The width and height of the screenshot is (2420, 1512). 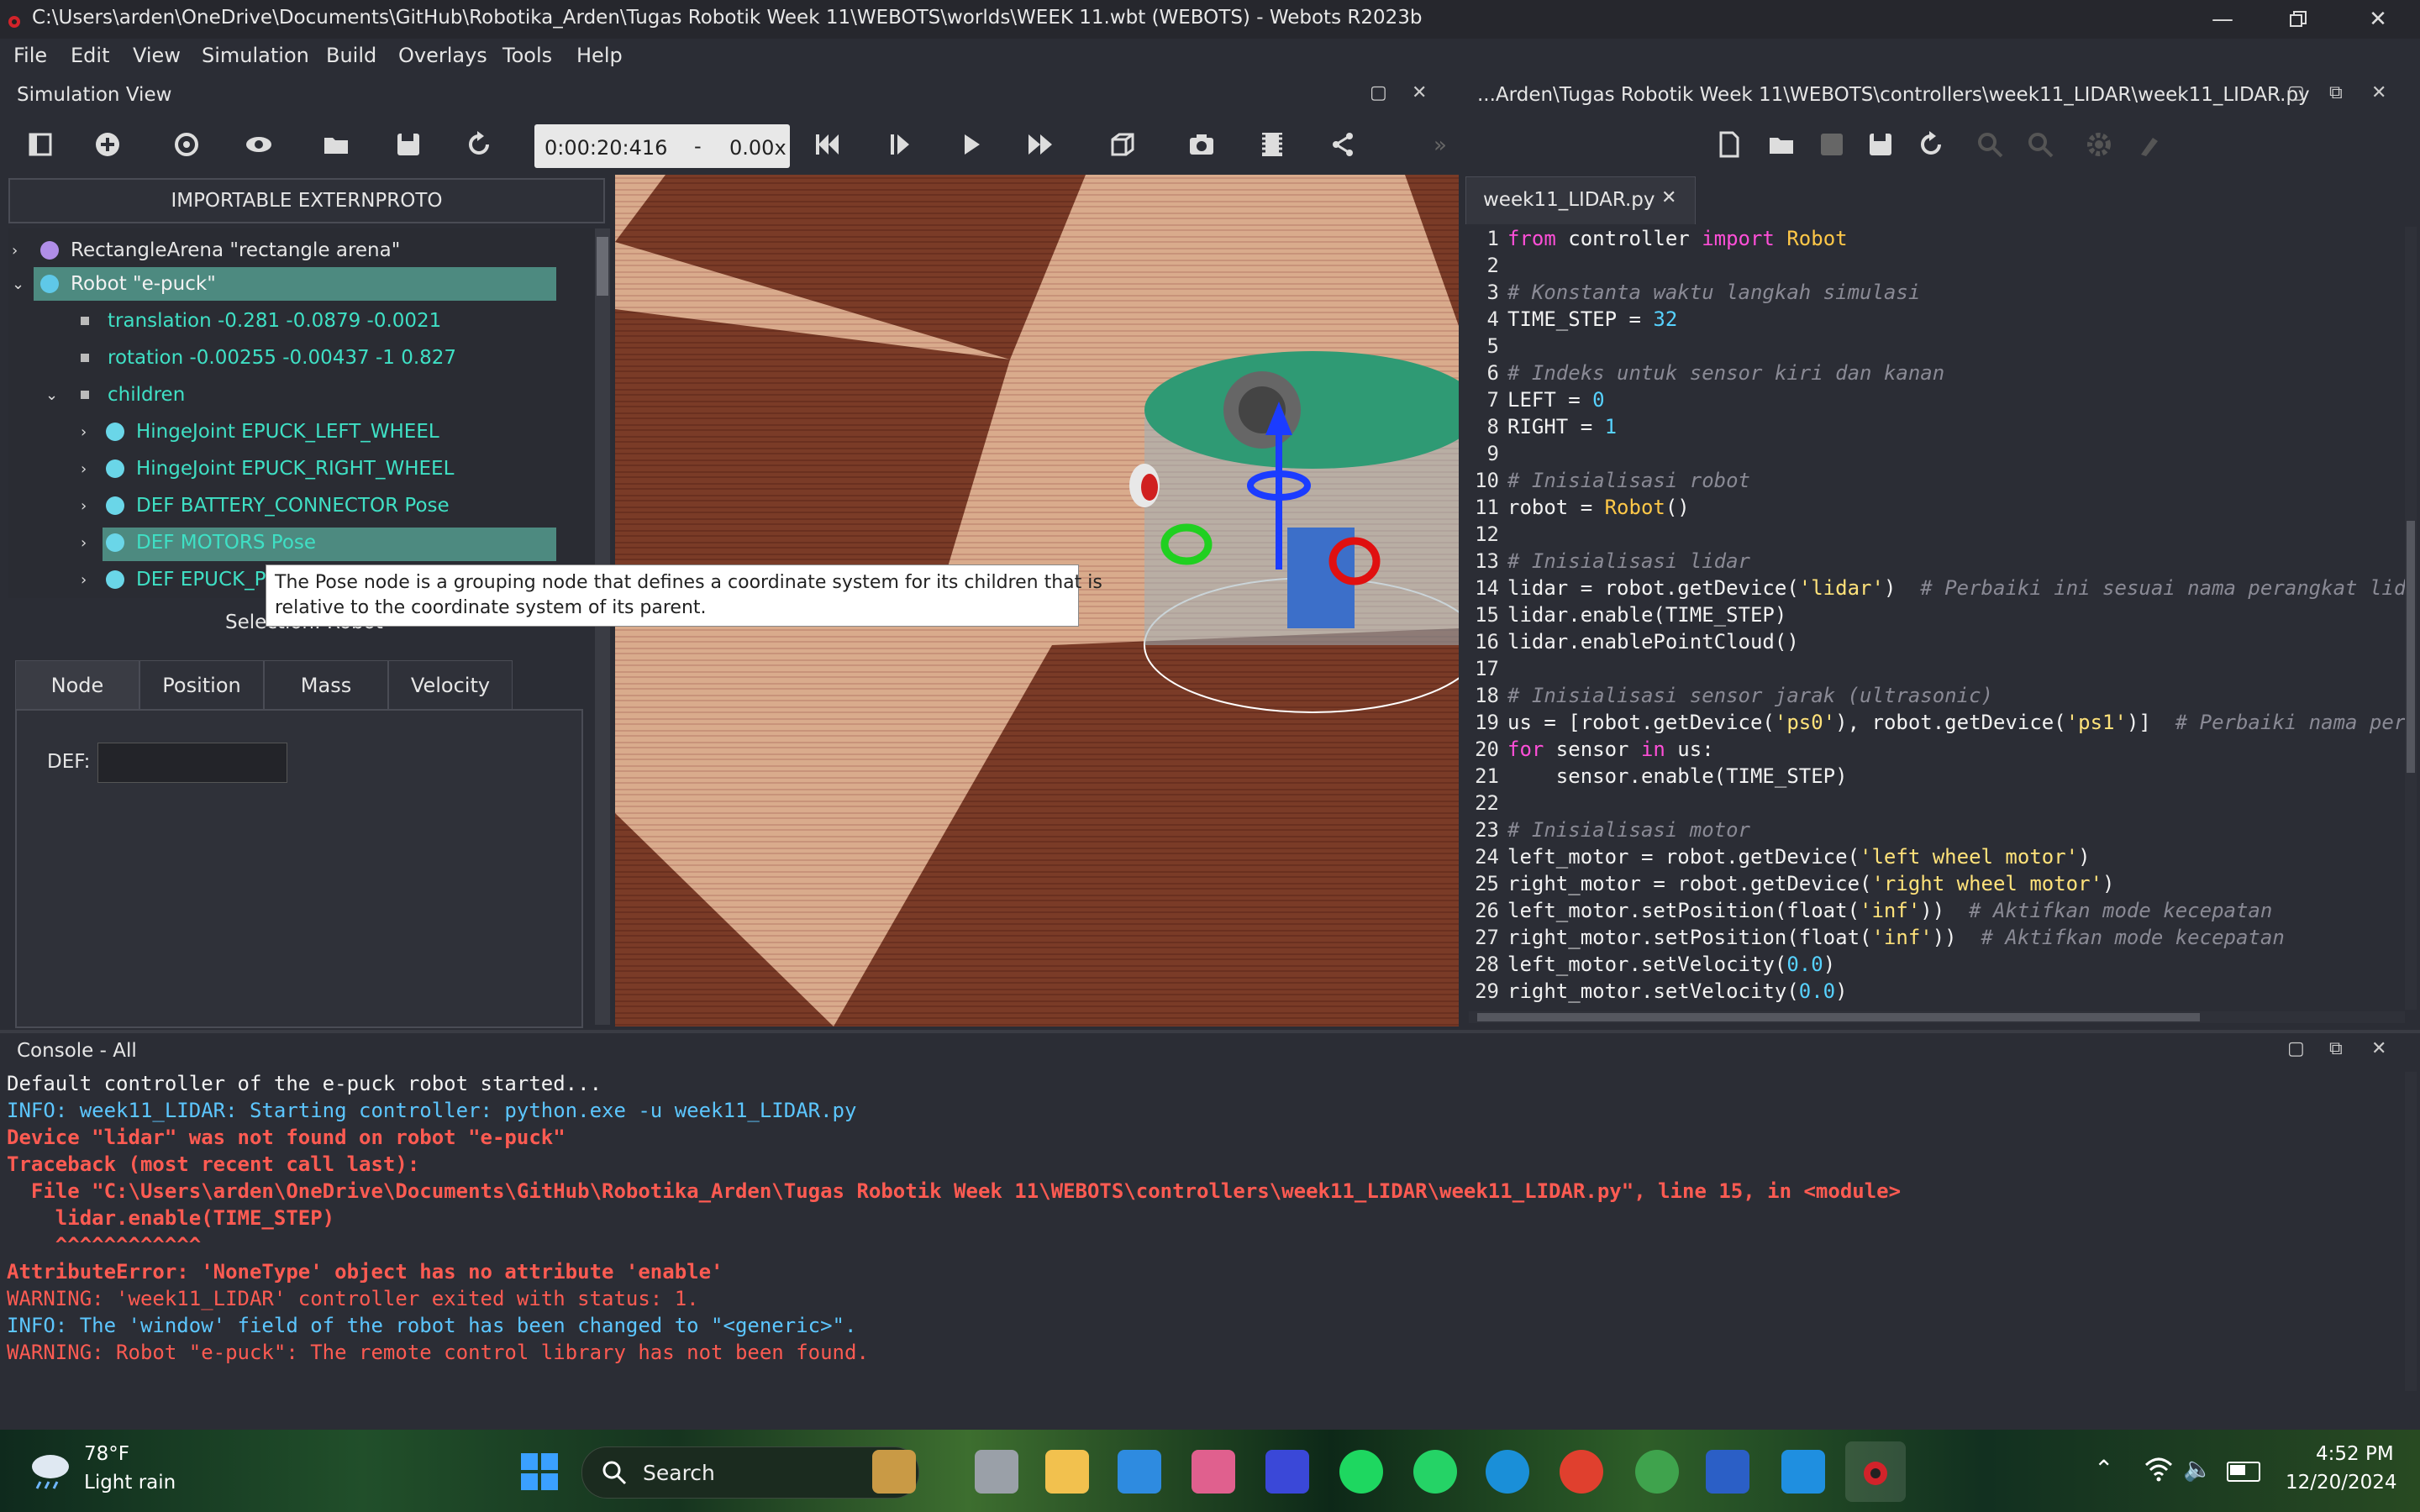 I want to click on save-icon, so click(x=408, y=144).